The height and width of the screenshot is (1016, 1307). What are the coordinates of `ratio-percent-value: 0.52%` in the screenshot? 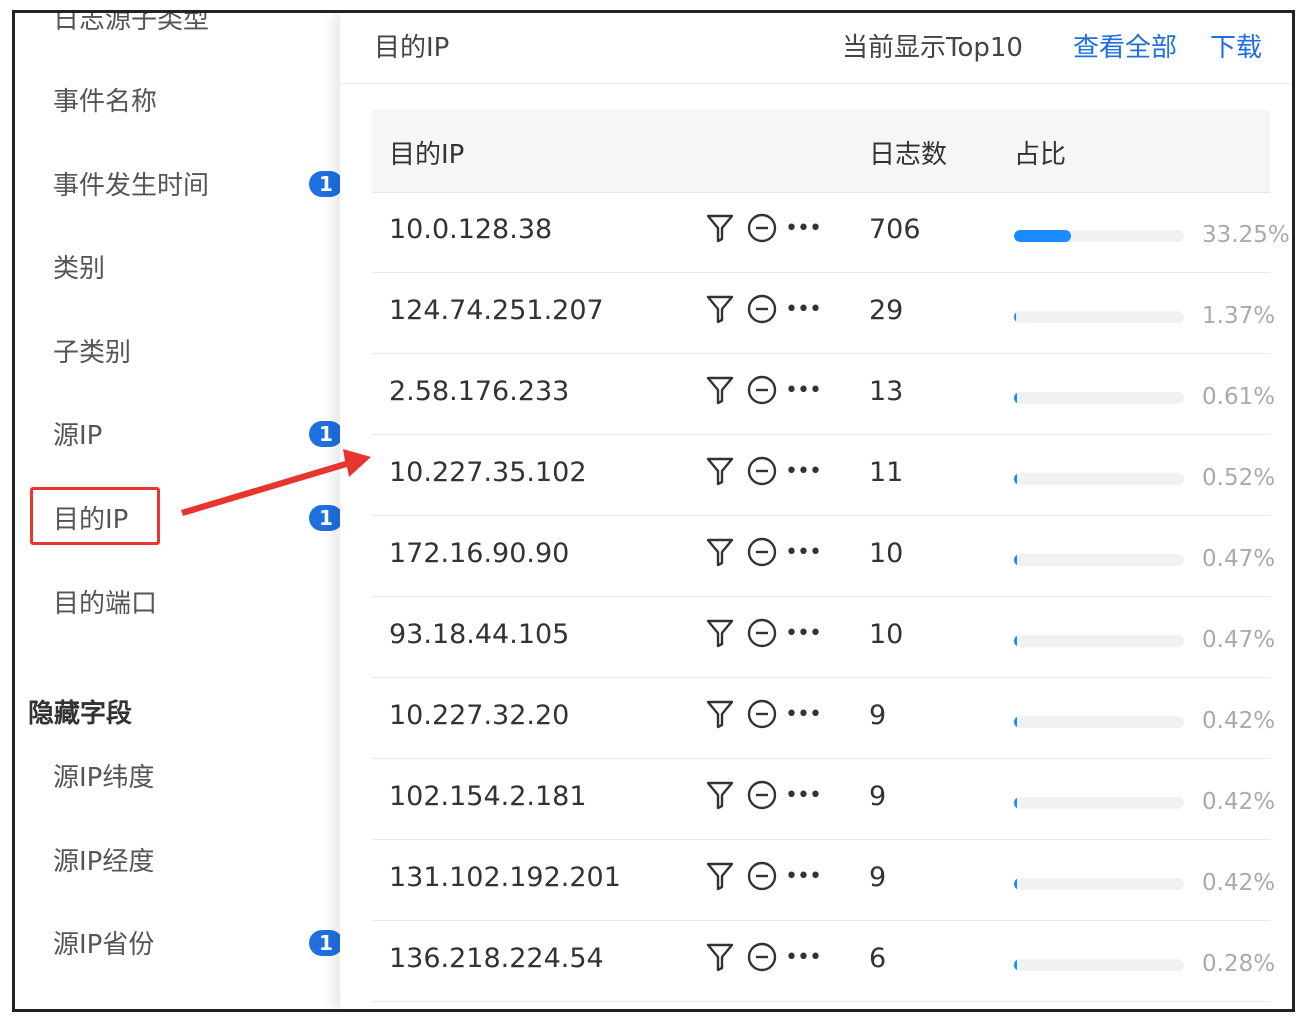 It's located at (1239, 478).